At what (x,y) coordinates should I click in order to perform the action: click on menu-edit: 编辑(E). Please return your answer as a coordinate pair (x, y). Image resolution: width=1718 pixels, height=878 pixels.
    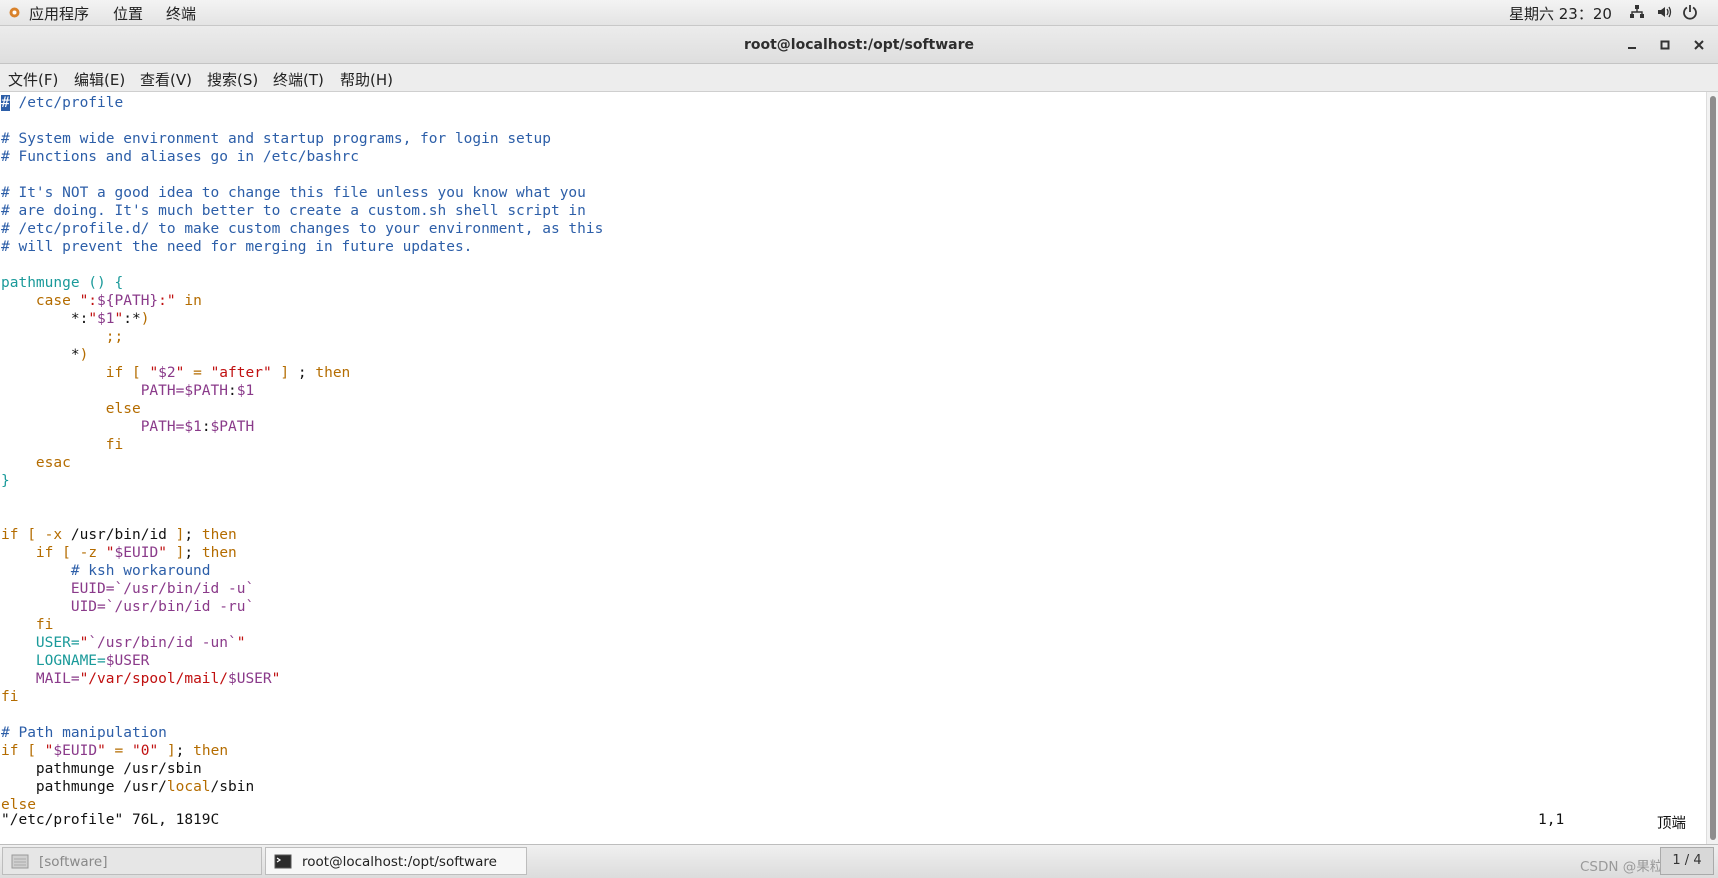
    Looking at the image, I should click on (99, 79).